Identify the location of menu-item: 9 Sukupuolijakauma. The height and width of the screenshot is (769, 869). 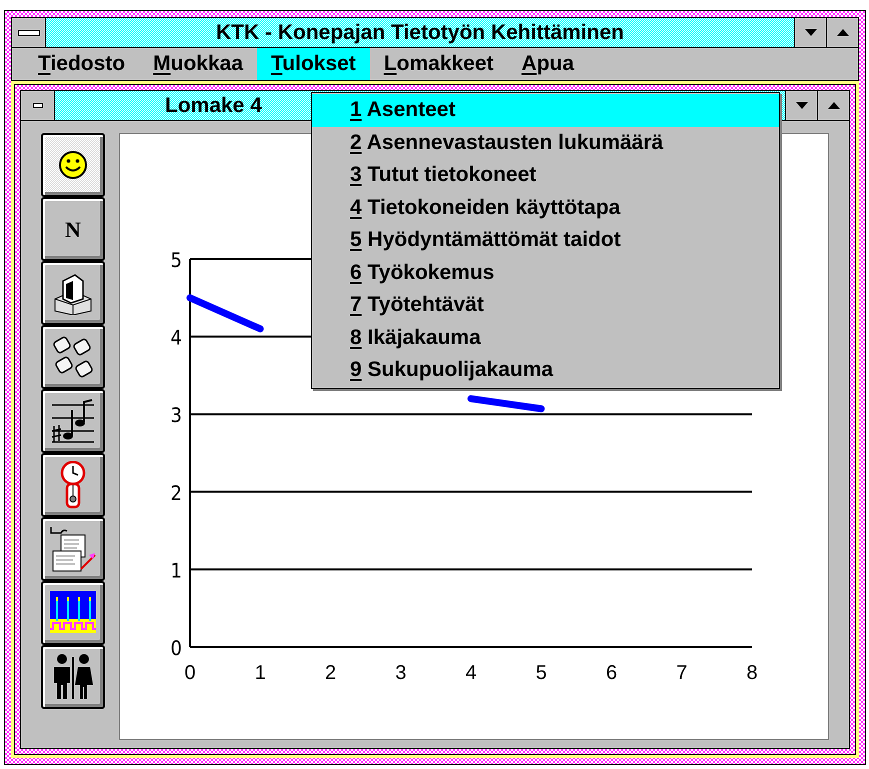
(545, 370).